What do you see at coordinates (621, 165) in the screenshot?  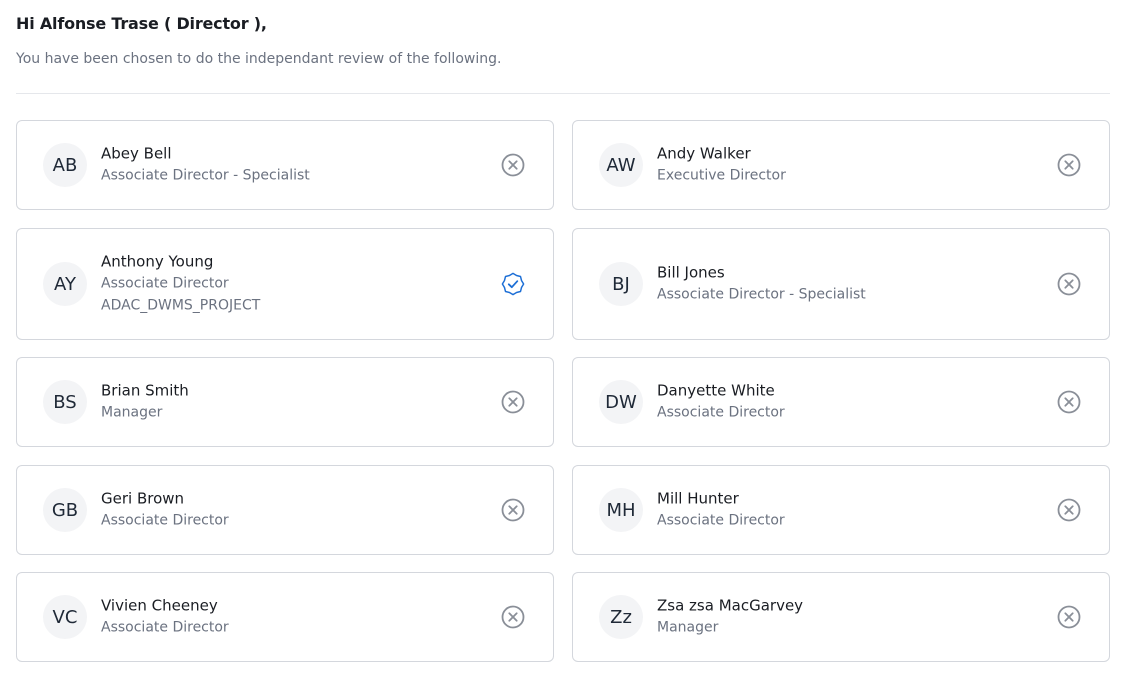 I see `avatar: AW` at bounding box center [621, 165].